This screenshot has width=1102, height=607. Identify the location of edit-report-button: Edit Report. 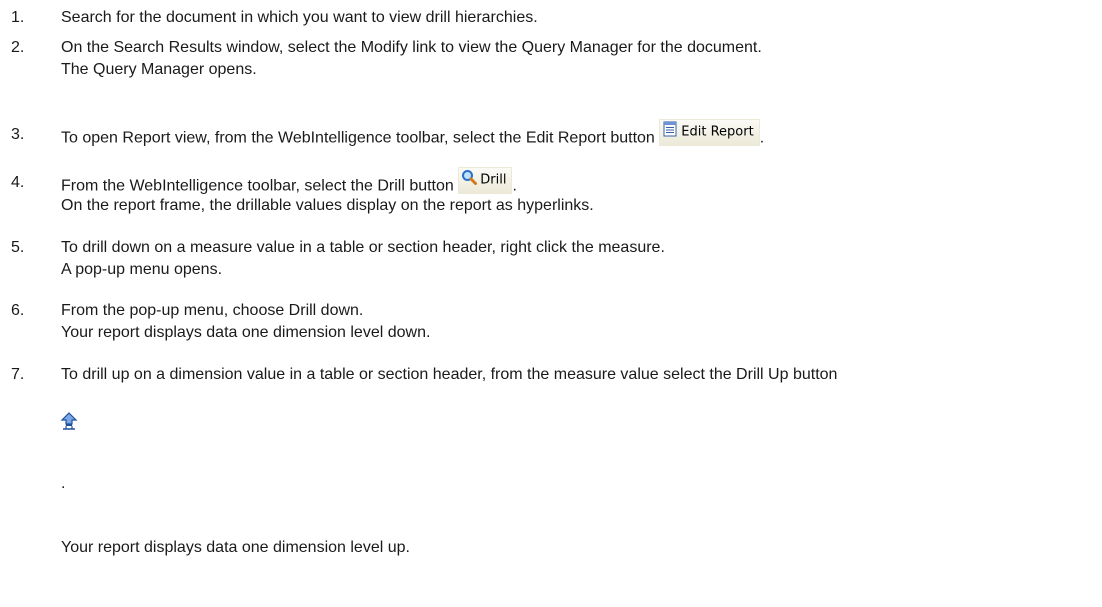
(709, 132).